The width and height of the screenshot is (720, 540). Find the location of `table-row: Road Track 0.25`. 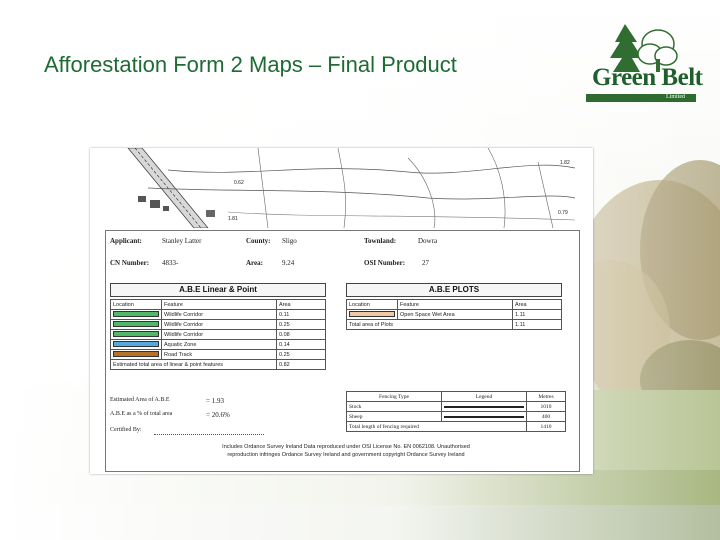

table-row: Road Track 0.25 is located at coordinates (218, 354).